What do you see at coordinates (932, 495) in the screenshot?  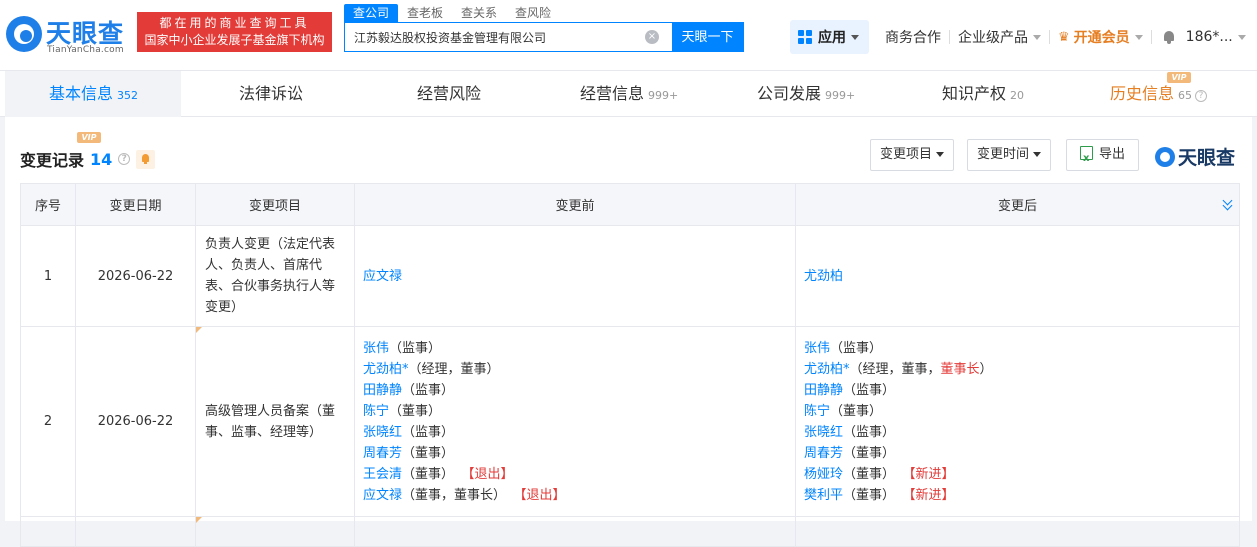 I see `new-tag: 【新进】` at bounding box center [932, 495].